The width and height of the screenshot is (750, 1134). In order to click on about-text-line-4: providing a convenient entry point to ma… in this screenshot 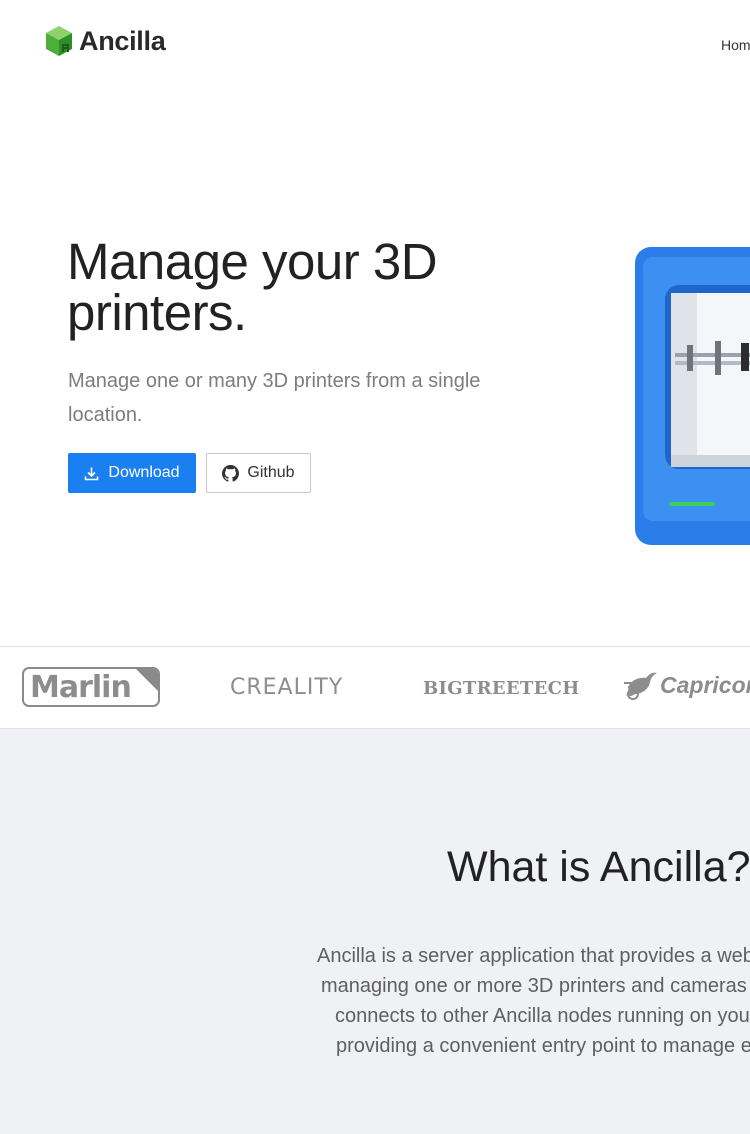, I will do `click(543, 1046)`.